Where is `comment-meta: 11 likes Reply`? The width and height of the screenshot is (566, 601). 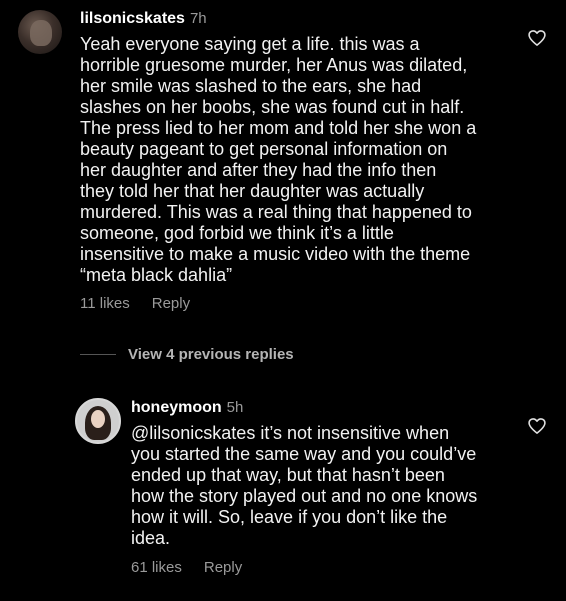
comment-meta: 11 likes Reply is located at coordinates (135, 303).